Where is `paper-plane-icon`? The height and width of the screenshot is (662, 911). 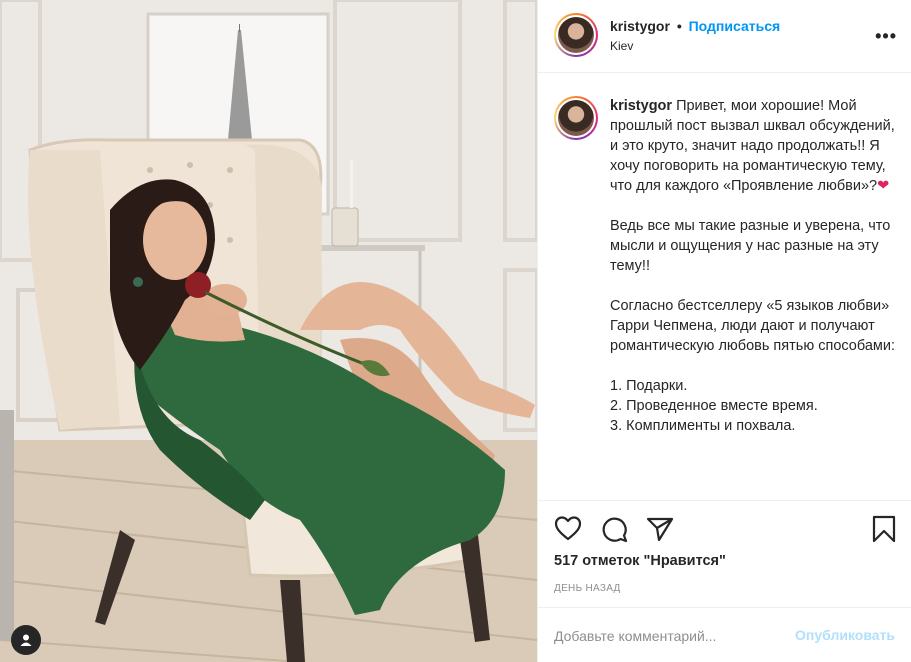
paper-plane-icon is located at coordinates (660, 529).